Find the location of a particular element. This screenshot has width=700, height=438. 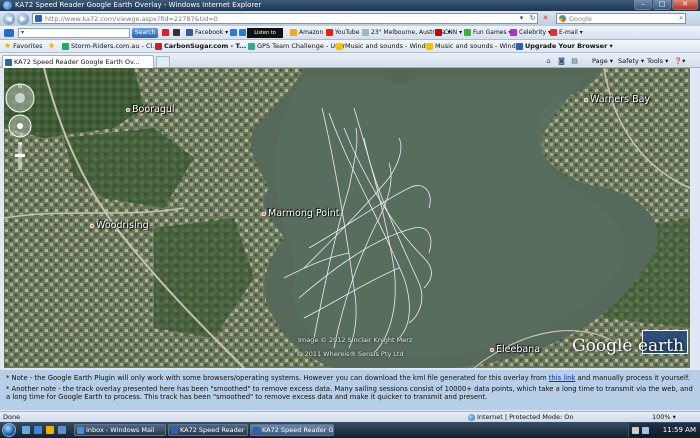

add-favorite-icon: ★ is located at coordinates (51, 46).